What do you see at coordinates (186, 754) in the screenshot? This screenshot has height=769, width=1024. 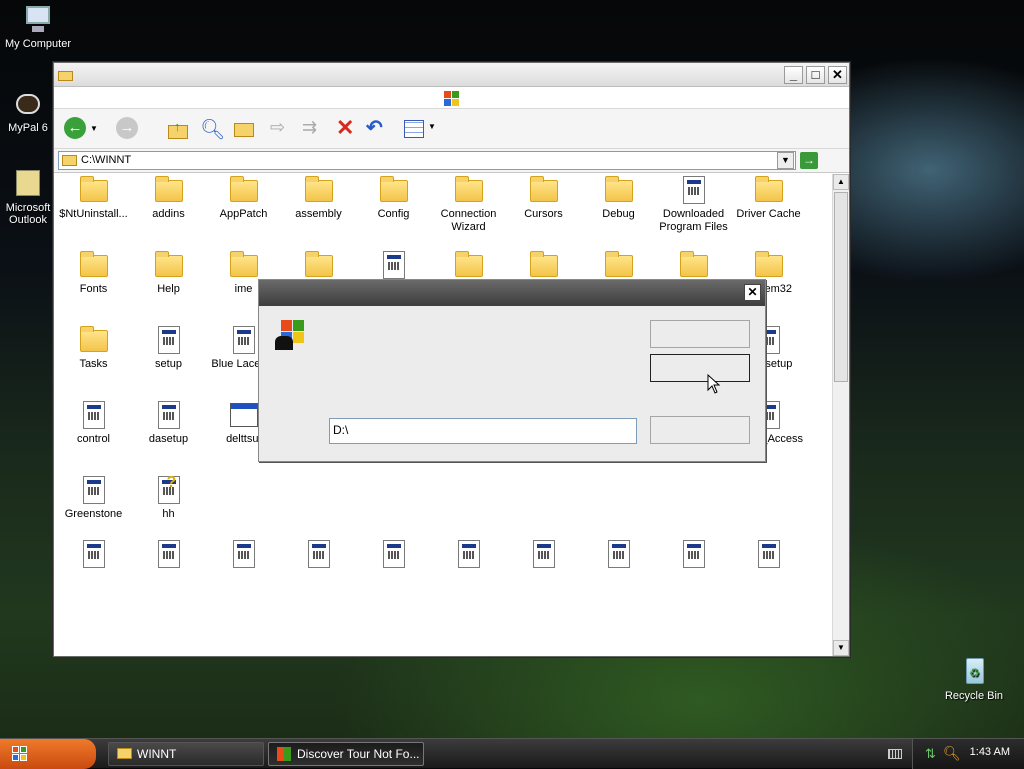 I see `taskbar-button-winnt: WINNT` at bounding box center [186, 754].